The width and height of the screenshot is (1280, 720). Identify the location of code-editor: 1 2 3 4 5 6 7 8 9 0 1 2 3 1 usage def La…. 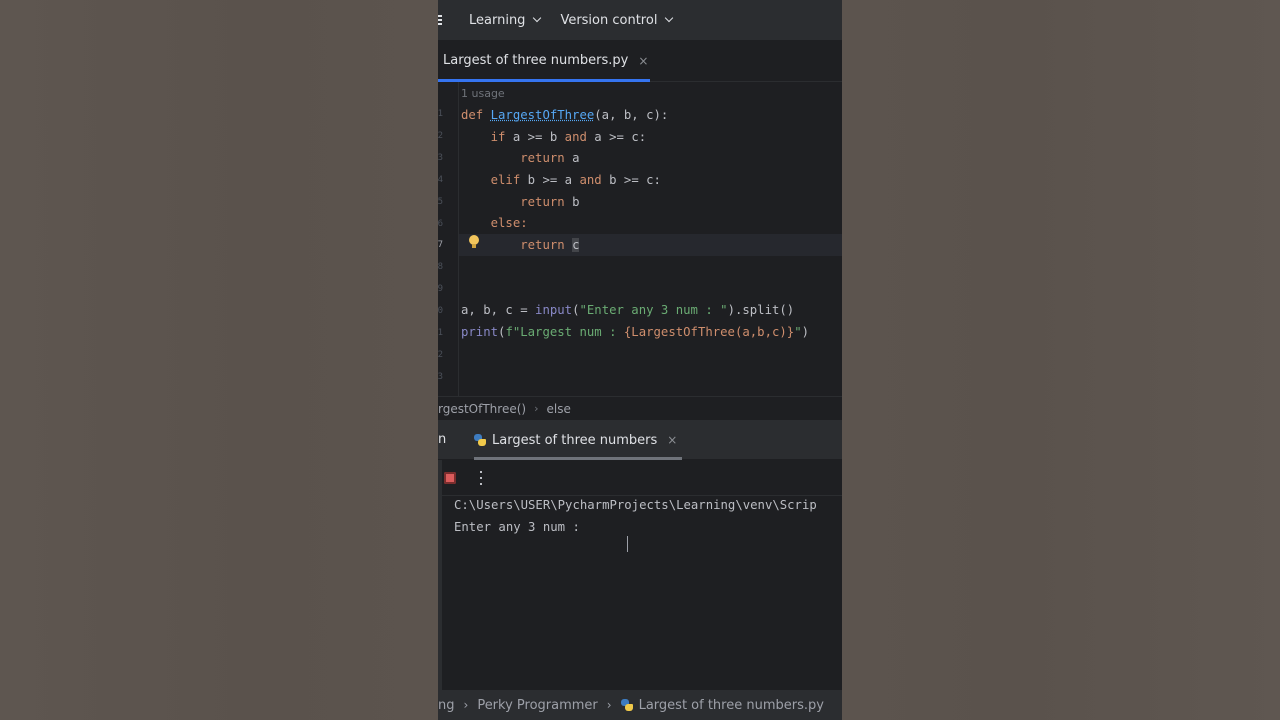
(640, 239).